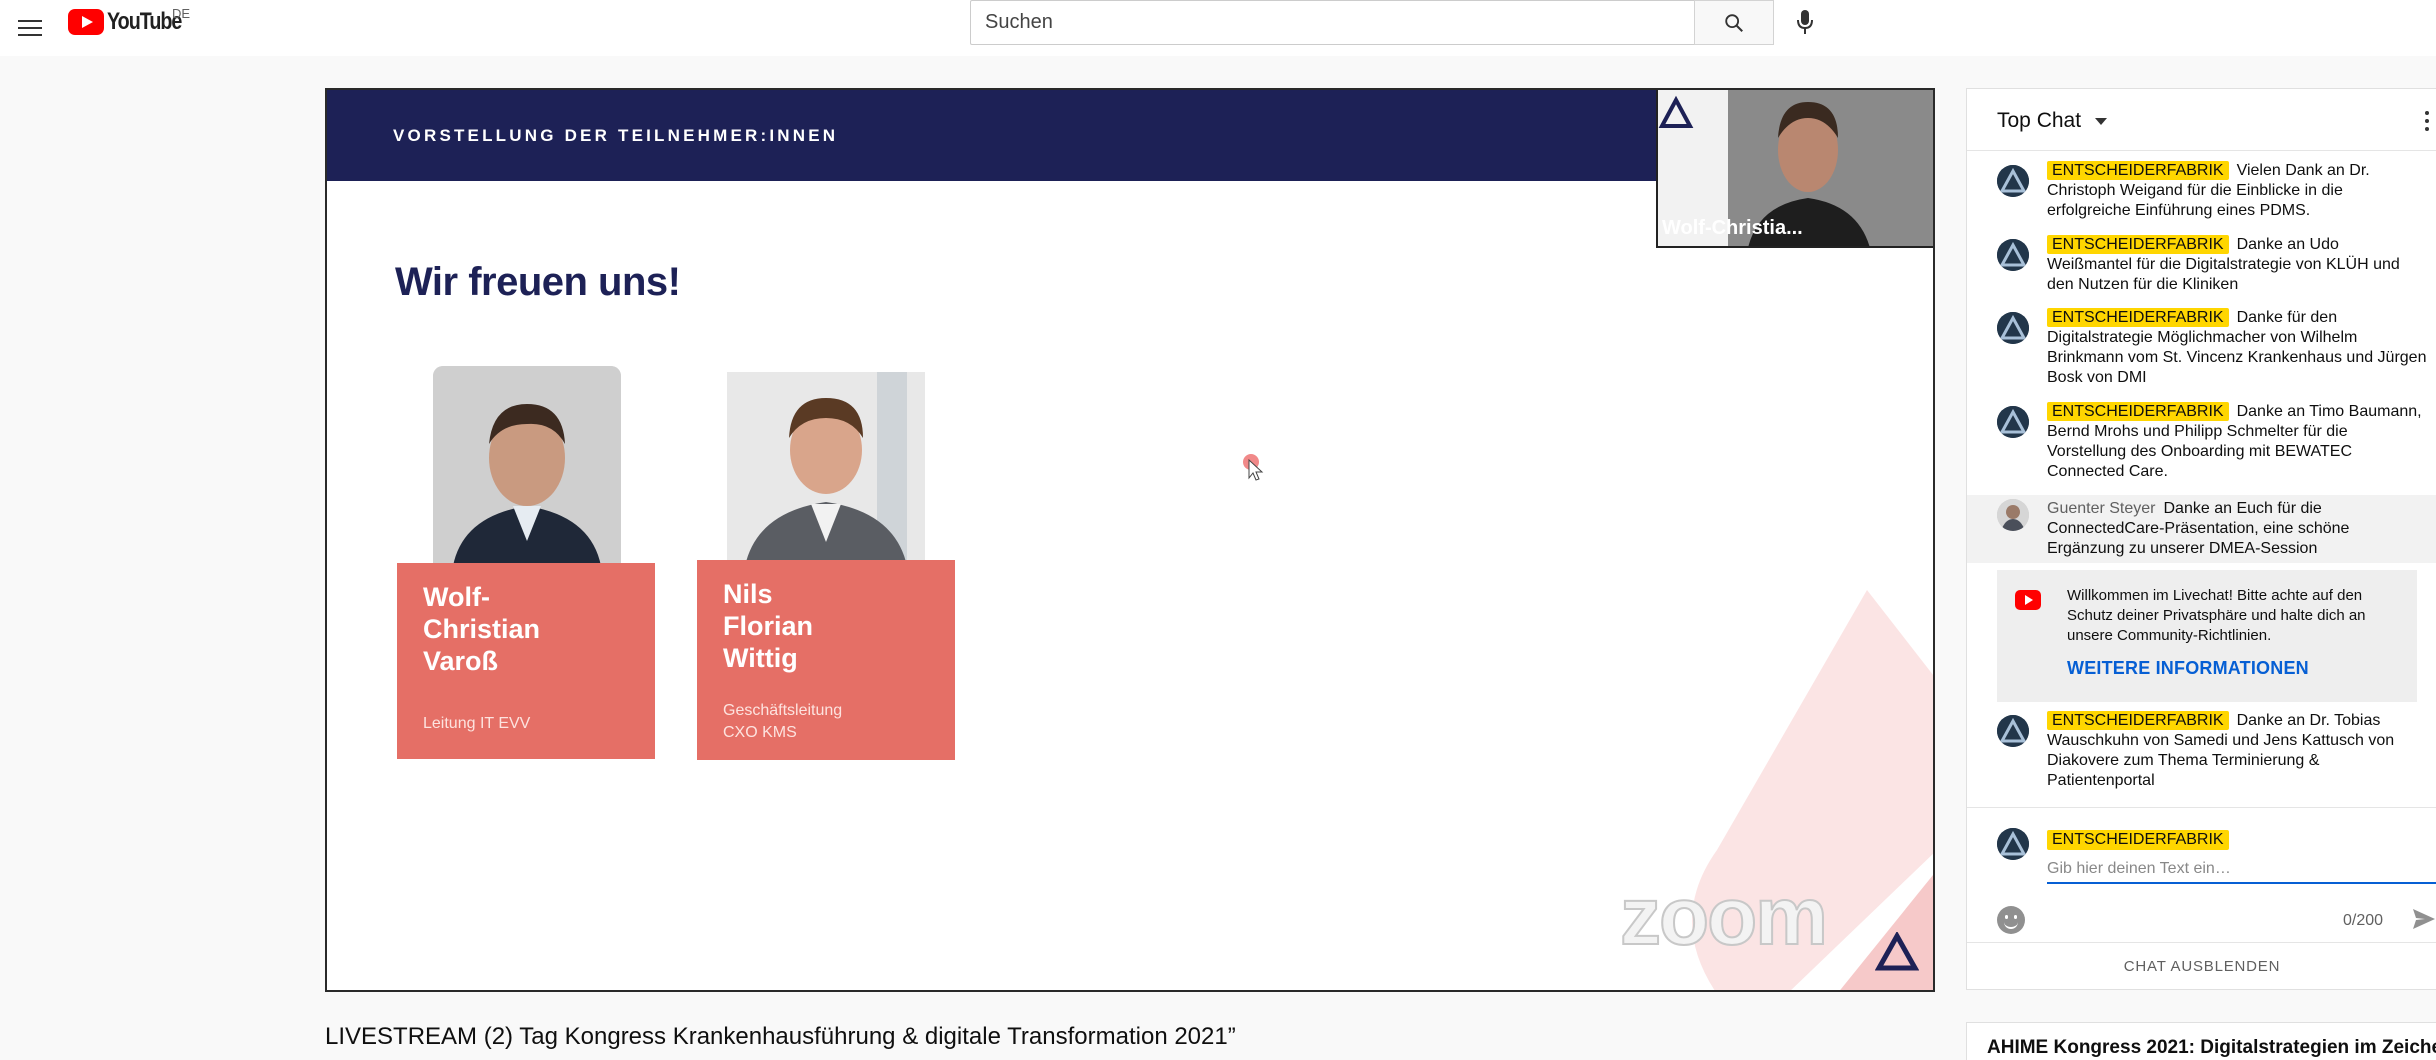 This screenshot has height=1060, width=2436. I want to click on hamburger-icon, so click(30, 21).